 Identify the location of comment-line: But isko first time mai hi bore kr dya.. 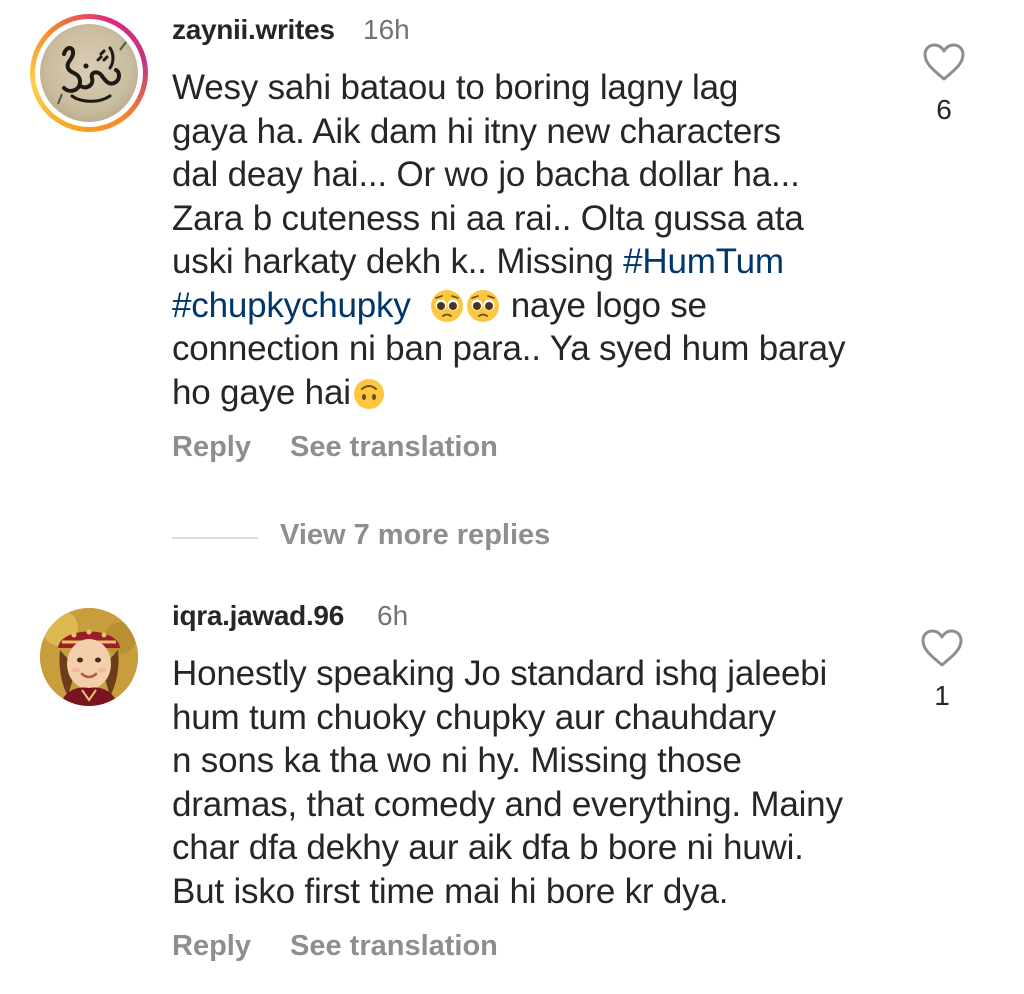
(450, 891).